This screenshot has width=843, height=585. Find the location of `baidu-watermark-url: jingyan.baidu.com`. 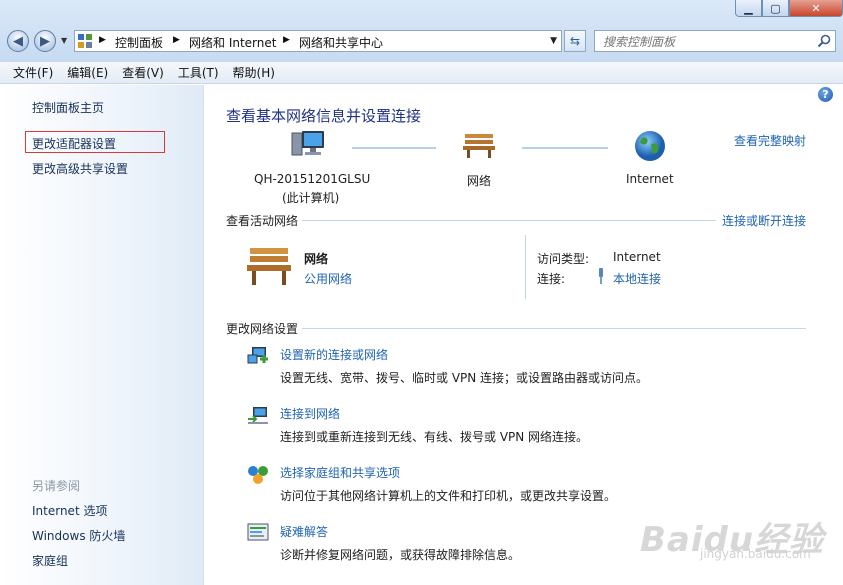

baidu-watermark-url: jingyan.baidu.com is located at coordinates (755, 554).